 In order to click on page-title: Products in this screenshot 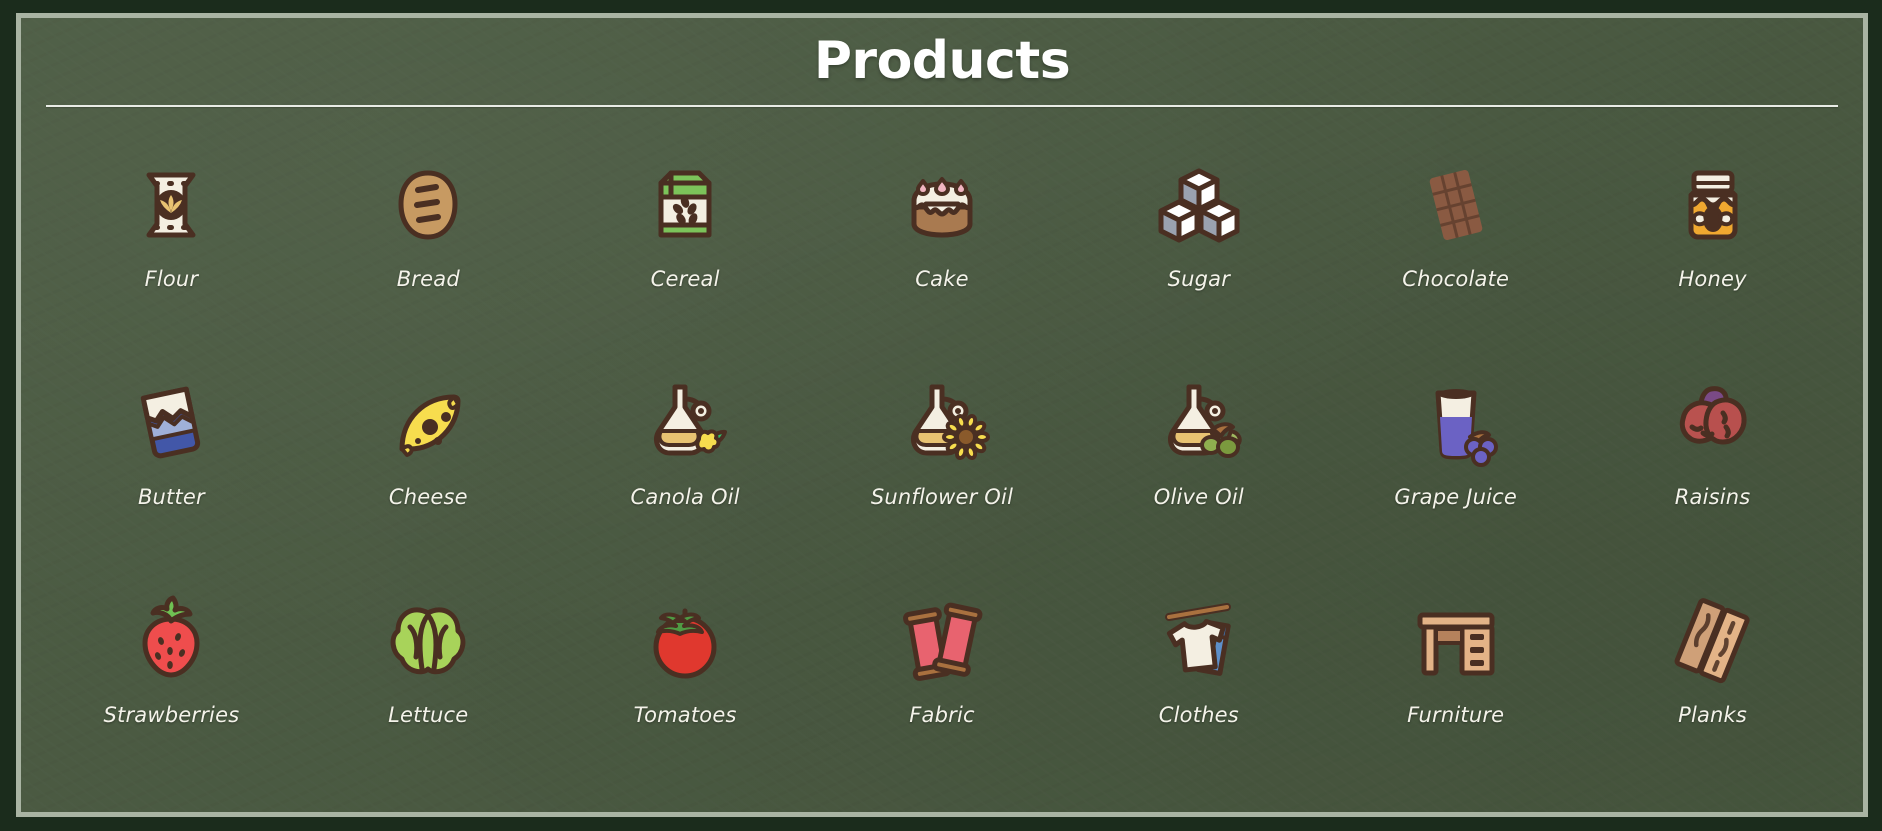, I will do `click(942, 61)`.